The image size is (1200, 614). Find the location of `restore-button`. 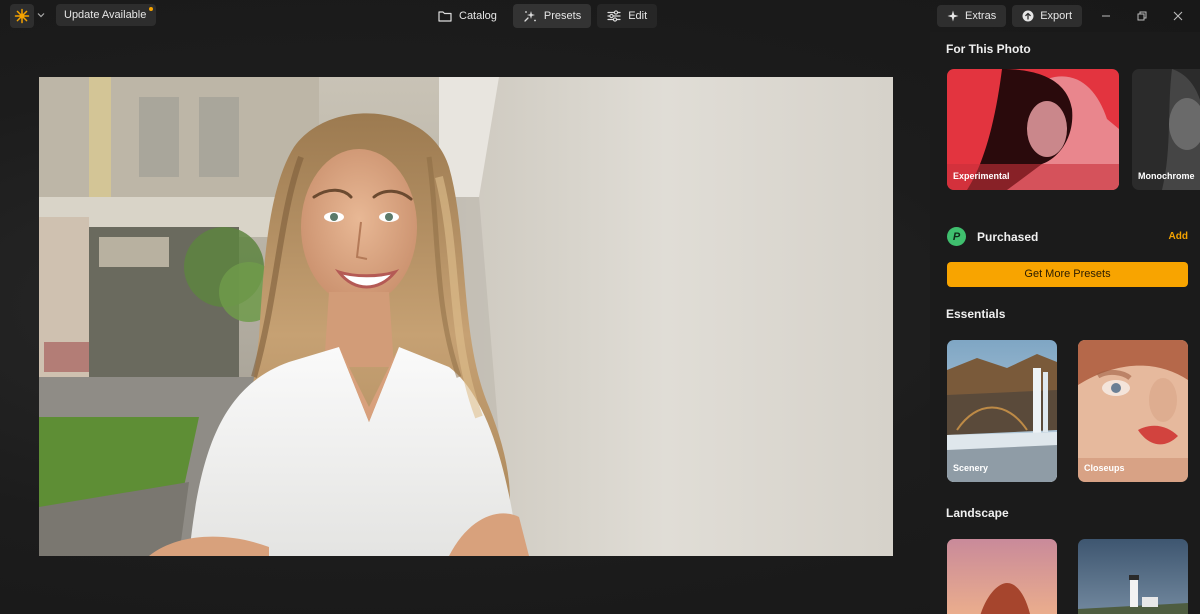

restore-button is located at coordinates (1142, 16).